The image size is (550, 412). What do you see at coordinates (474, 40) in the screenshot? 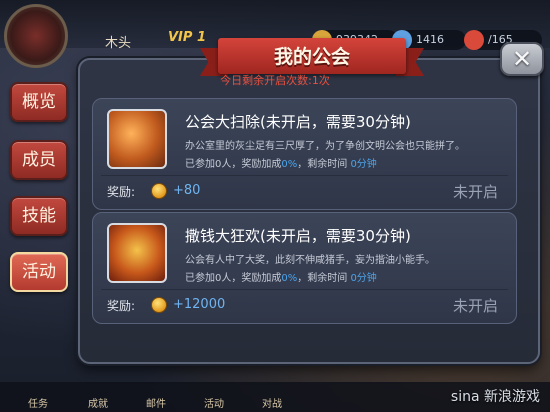
I see `lightning-icon` at bounding box center [474, 40].